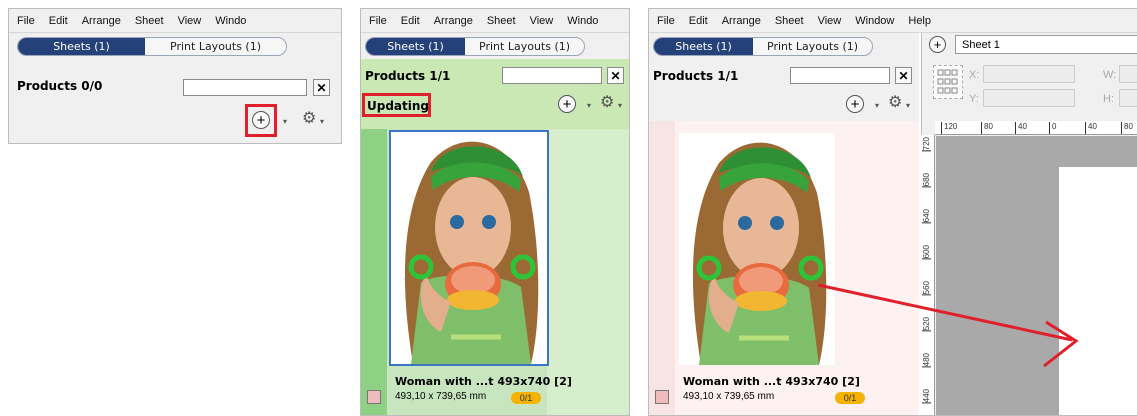 The width and height of the screenshot is (1137, 416). I want to click on drag-arrow, so click(948, 325).